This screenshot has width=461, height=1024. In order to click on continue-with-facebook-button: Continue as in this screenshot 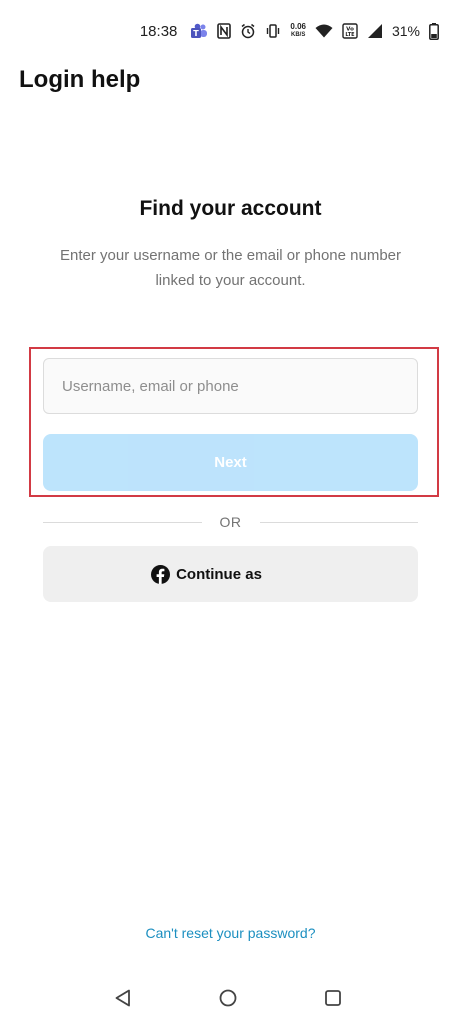, I will do `click(230, 574)`.